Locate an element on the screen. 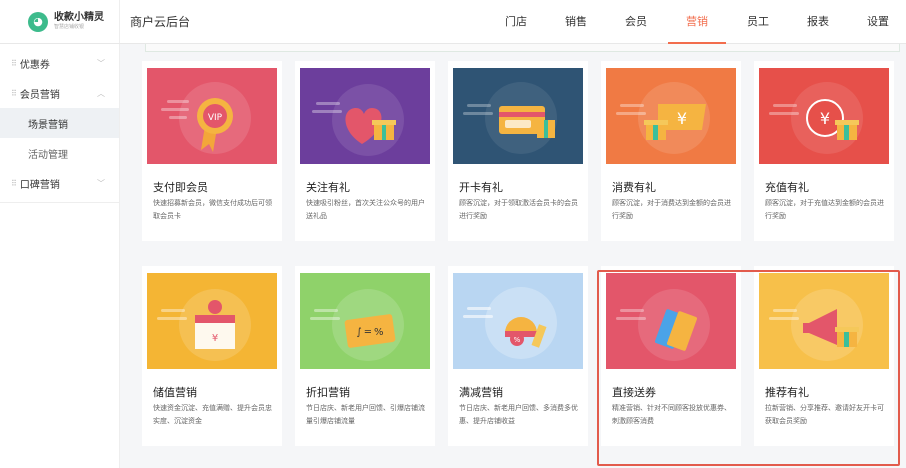 The width and height of the screenshot is (906, 468). main-nav: 门店 销售 会员 营销 员工 报表 设置 is located at coordinates (697, 22).